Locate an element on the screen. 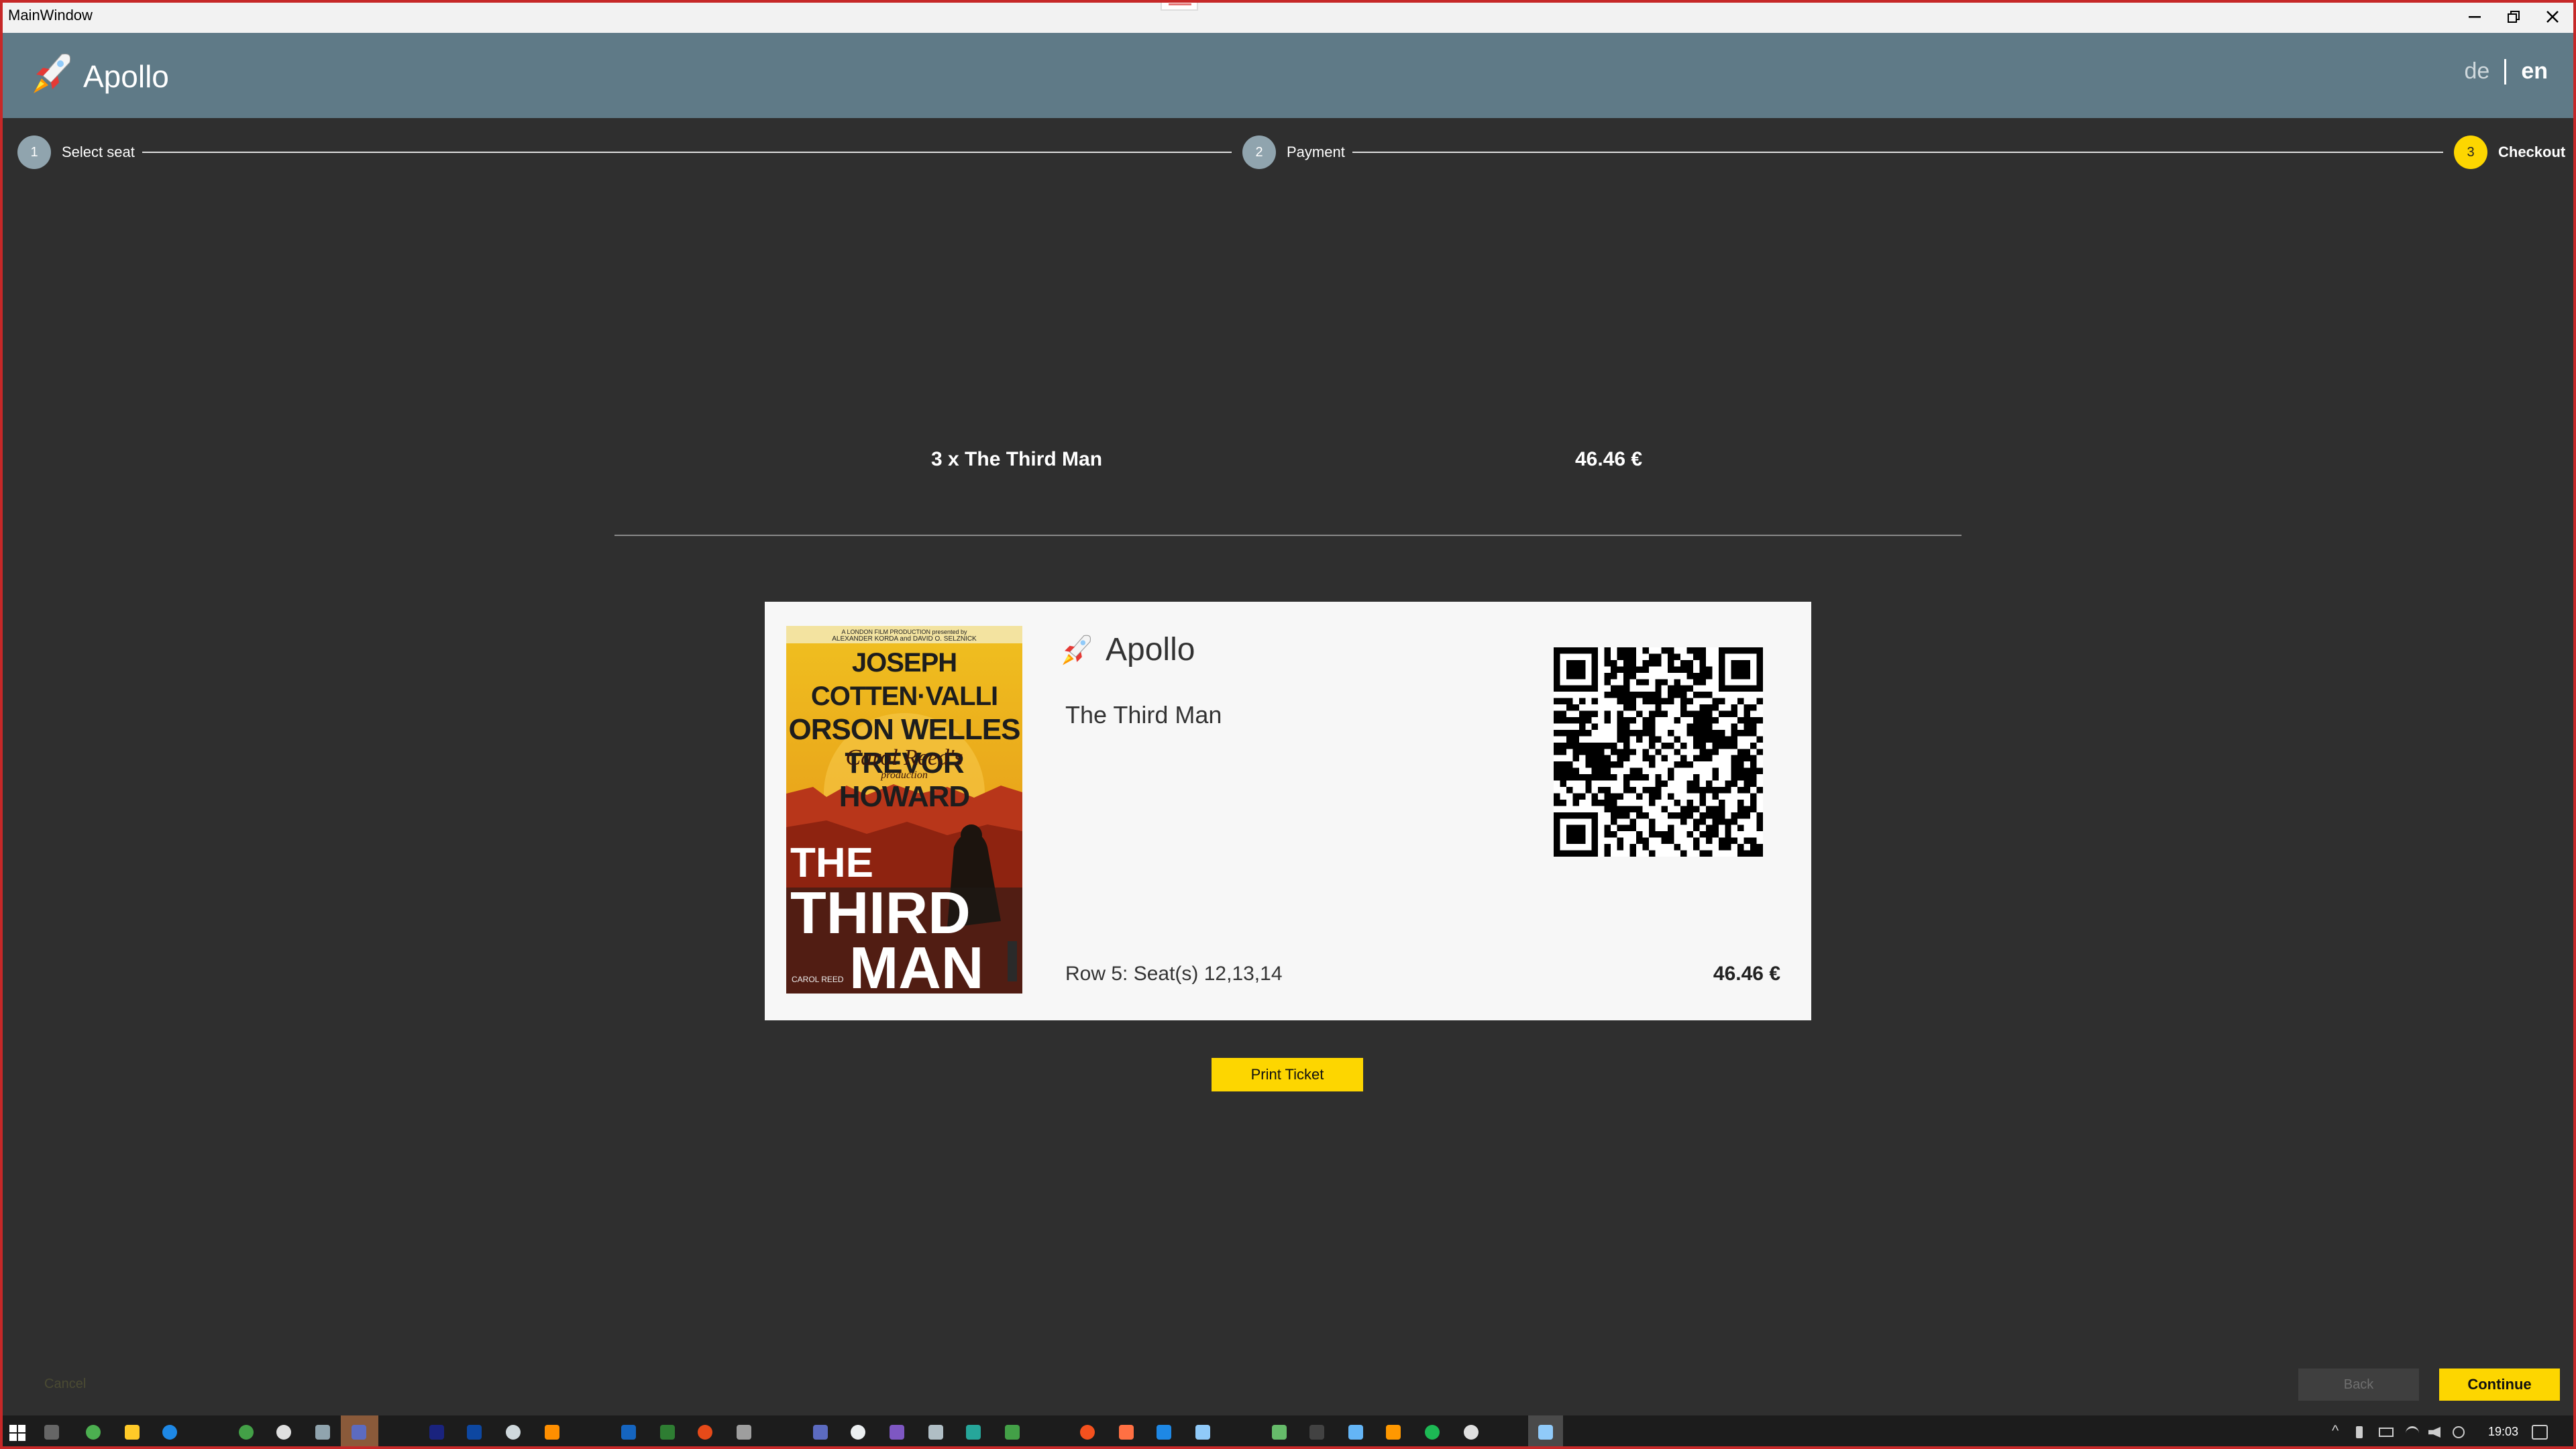 The height and width of the screenshot is (1449, 2576). step-2-circle: 2 is located at coordinates (1259, 152).